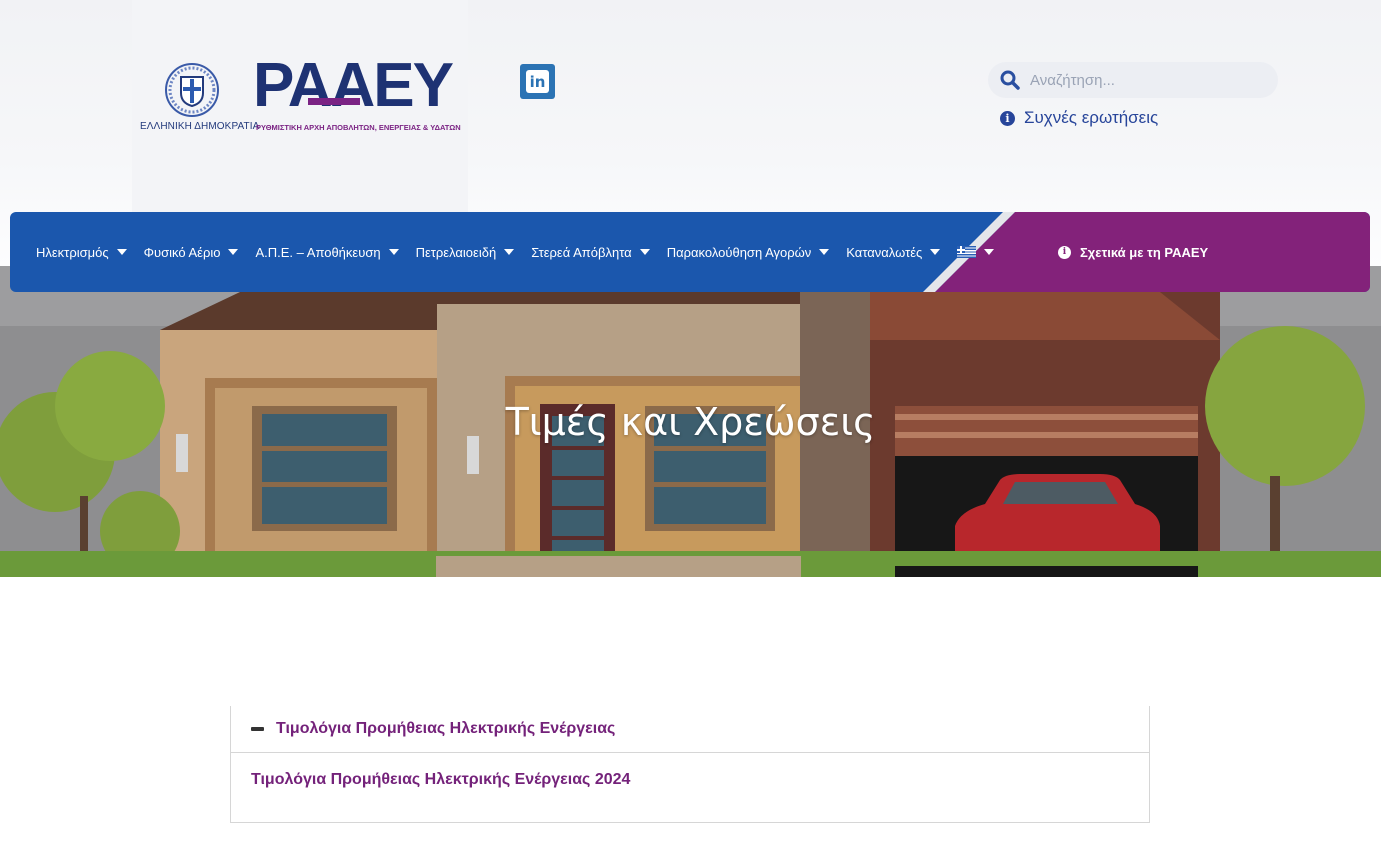 This screenshot has height=859, width=1381. What do you see at coordinates (200, 126) in the screenshot?
I see `gov-label: ΕΛΛΗΝΙΚΗ ΔΗΜΟΚΡΑΤΙΑ` at bounding box center [200, 126].